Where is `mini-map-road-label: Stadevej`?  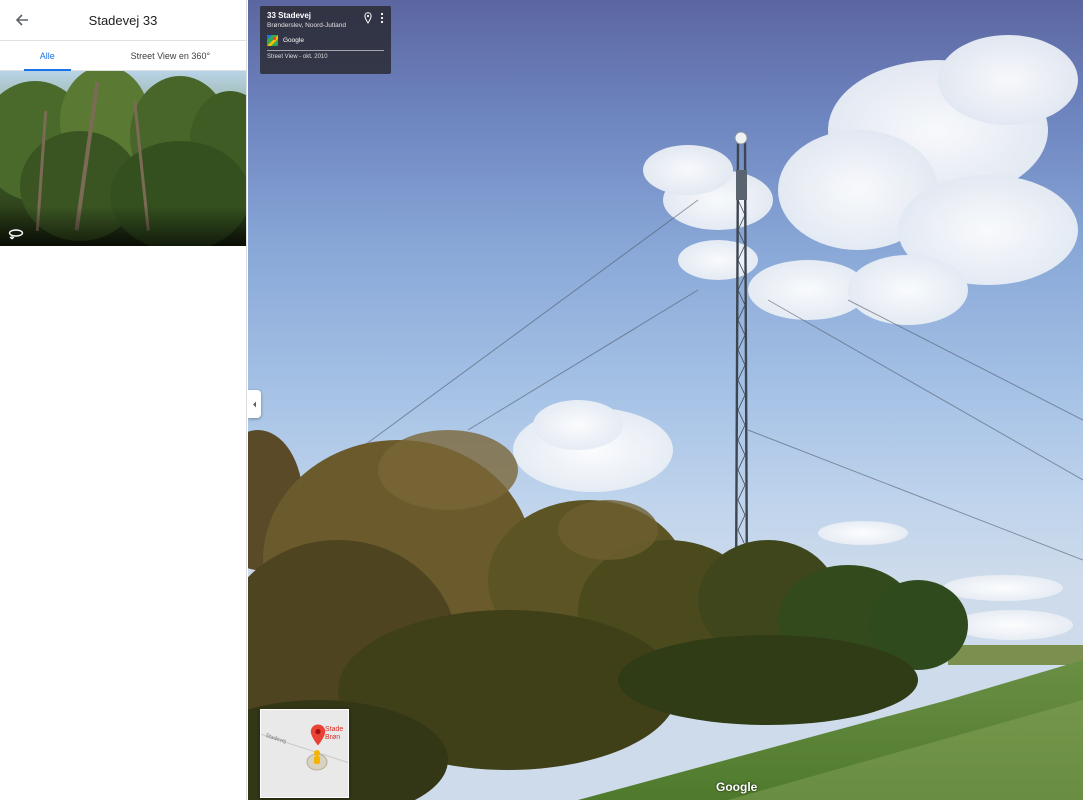 mini-map-road-label: Stadevej is located at coordinates (275, 739).